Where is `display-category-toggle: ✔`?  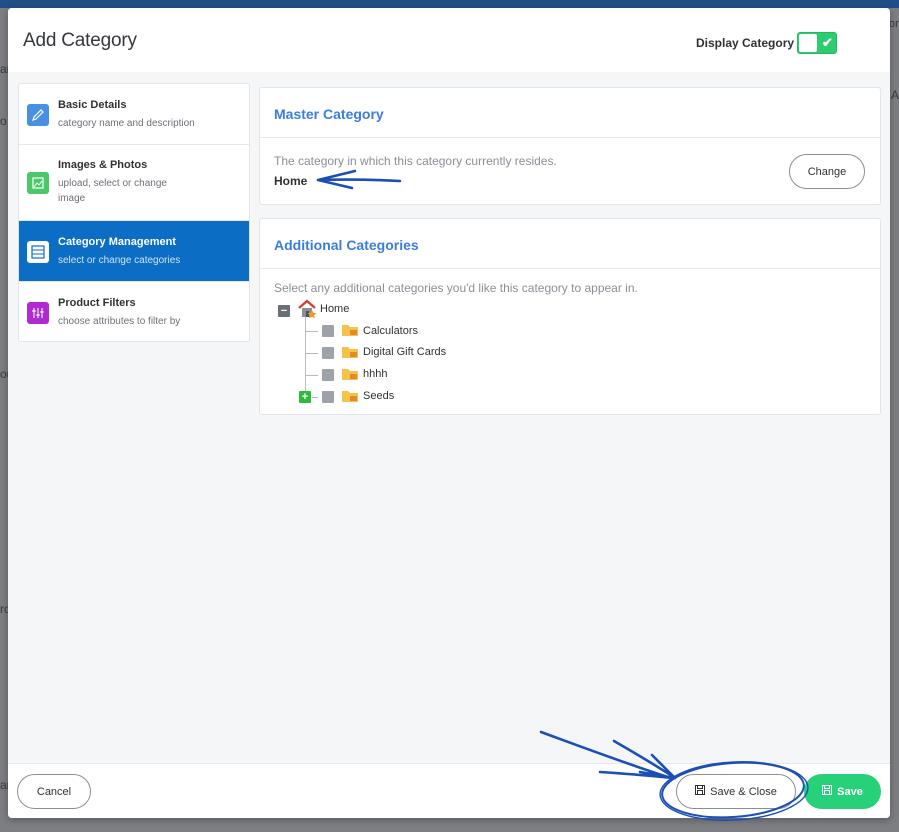 display-category-toggle: ✔ is located at coordinates (817, 43).